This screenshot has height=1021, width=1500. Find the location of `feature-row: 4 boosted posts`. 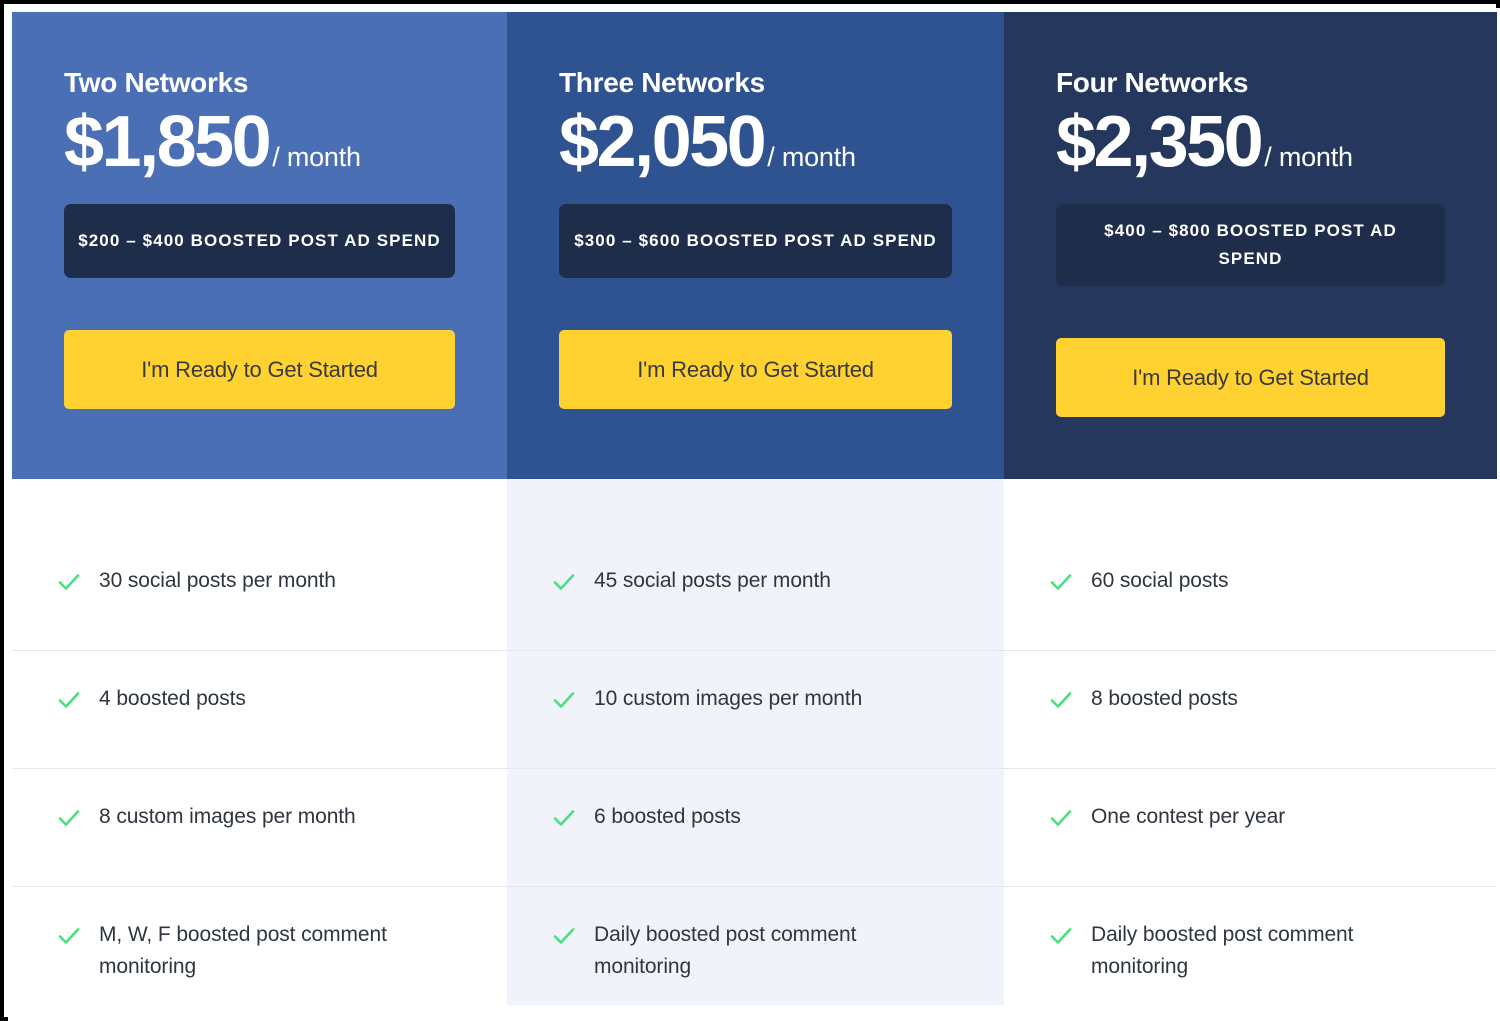

feature-row: 4 boosted posts is located at coordinates (259, 710).